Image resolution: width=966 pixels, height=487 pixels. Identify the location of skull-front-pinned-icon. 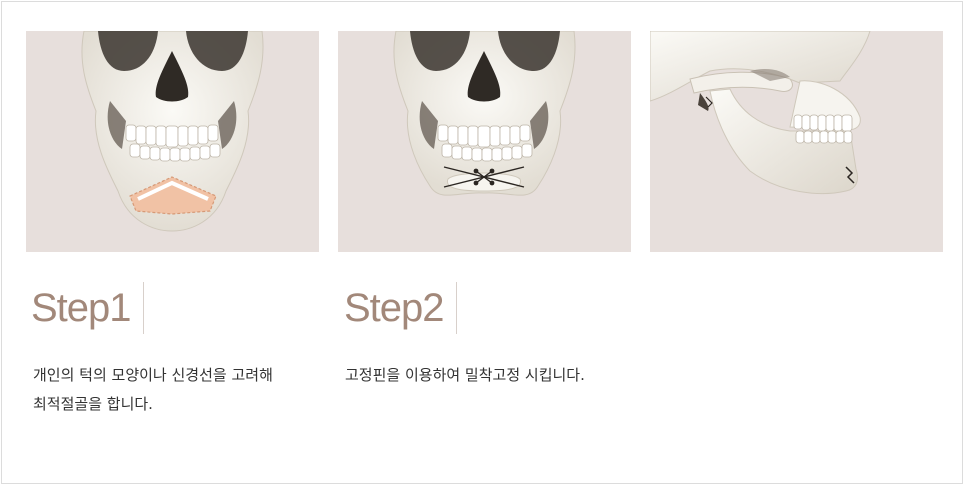
(484, 113).